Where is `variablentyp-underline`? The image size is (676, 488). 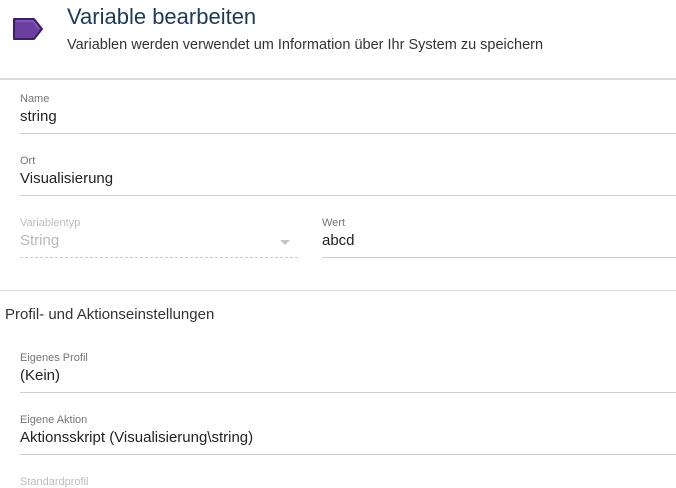
variablentyp-underline is located at coordinates (159, 257).